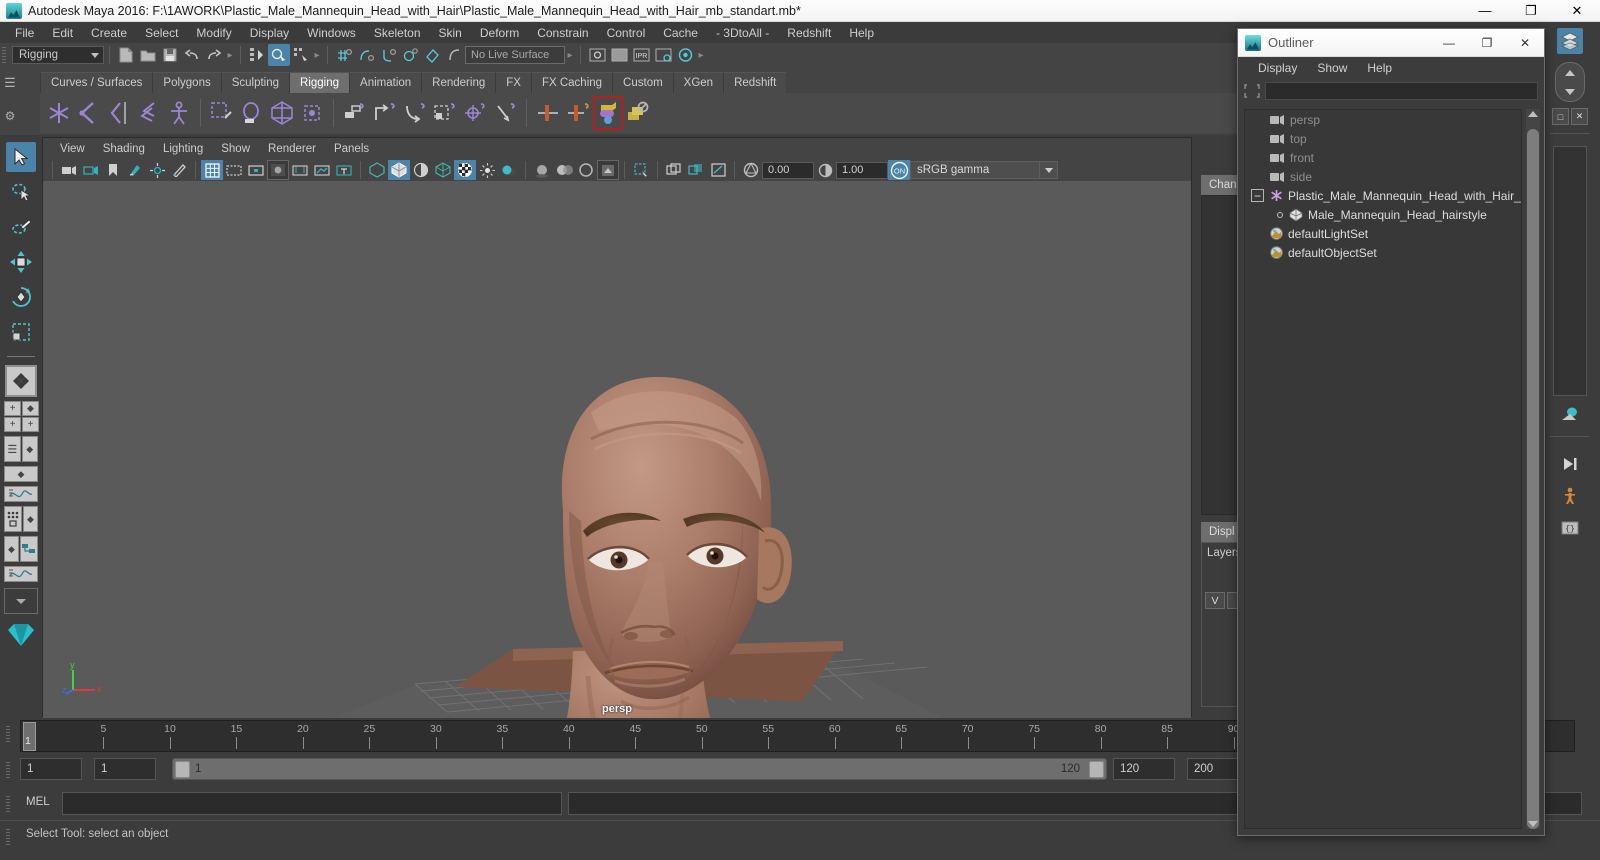 This screenshot has height=860, width=1600. I want to click on motion-blur-icon, so click(564, 170).